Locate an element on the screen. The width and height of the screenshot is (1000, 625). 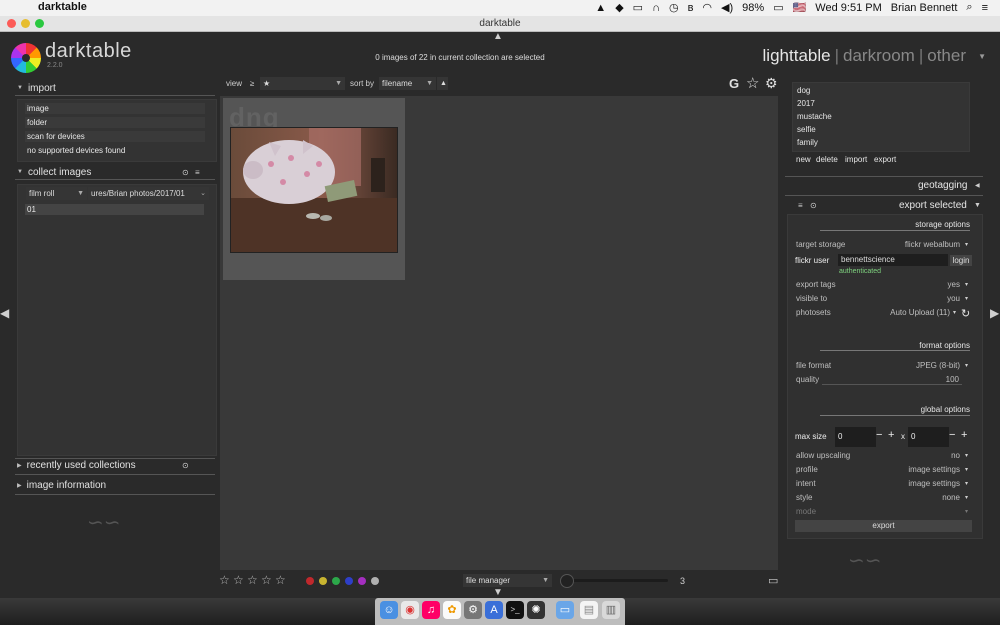
bluetooth-icon: ʙ is located at coordinates (691, 8).